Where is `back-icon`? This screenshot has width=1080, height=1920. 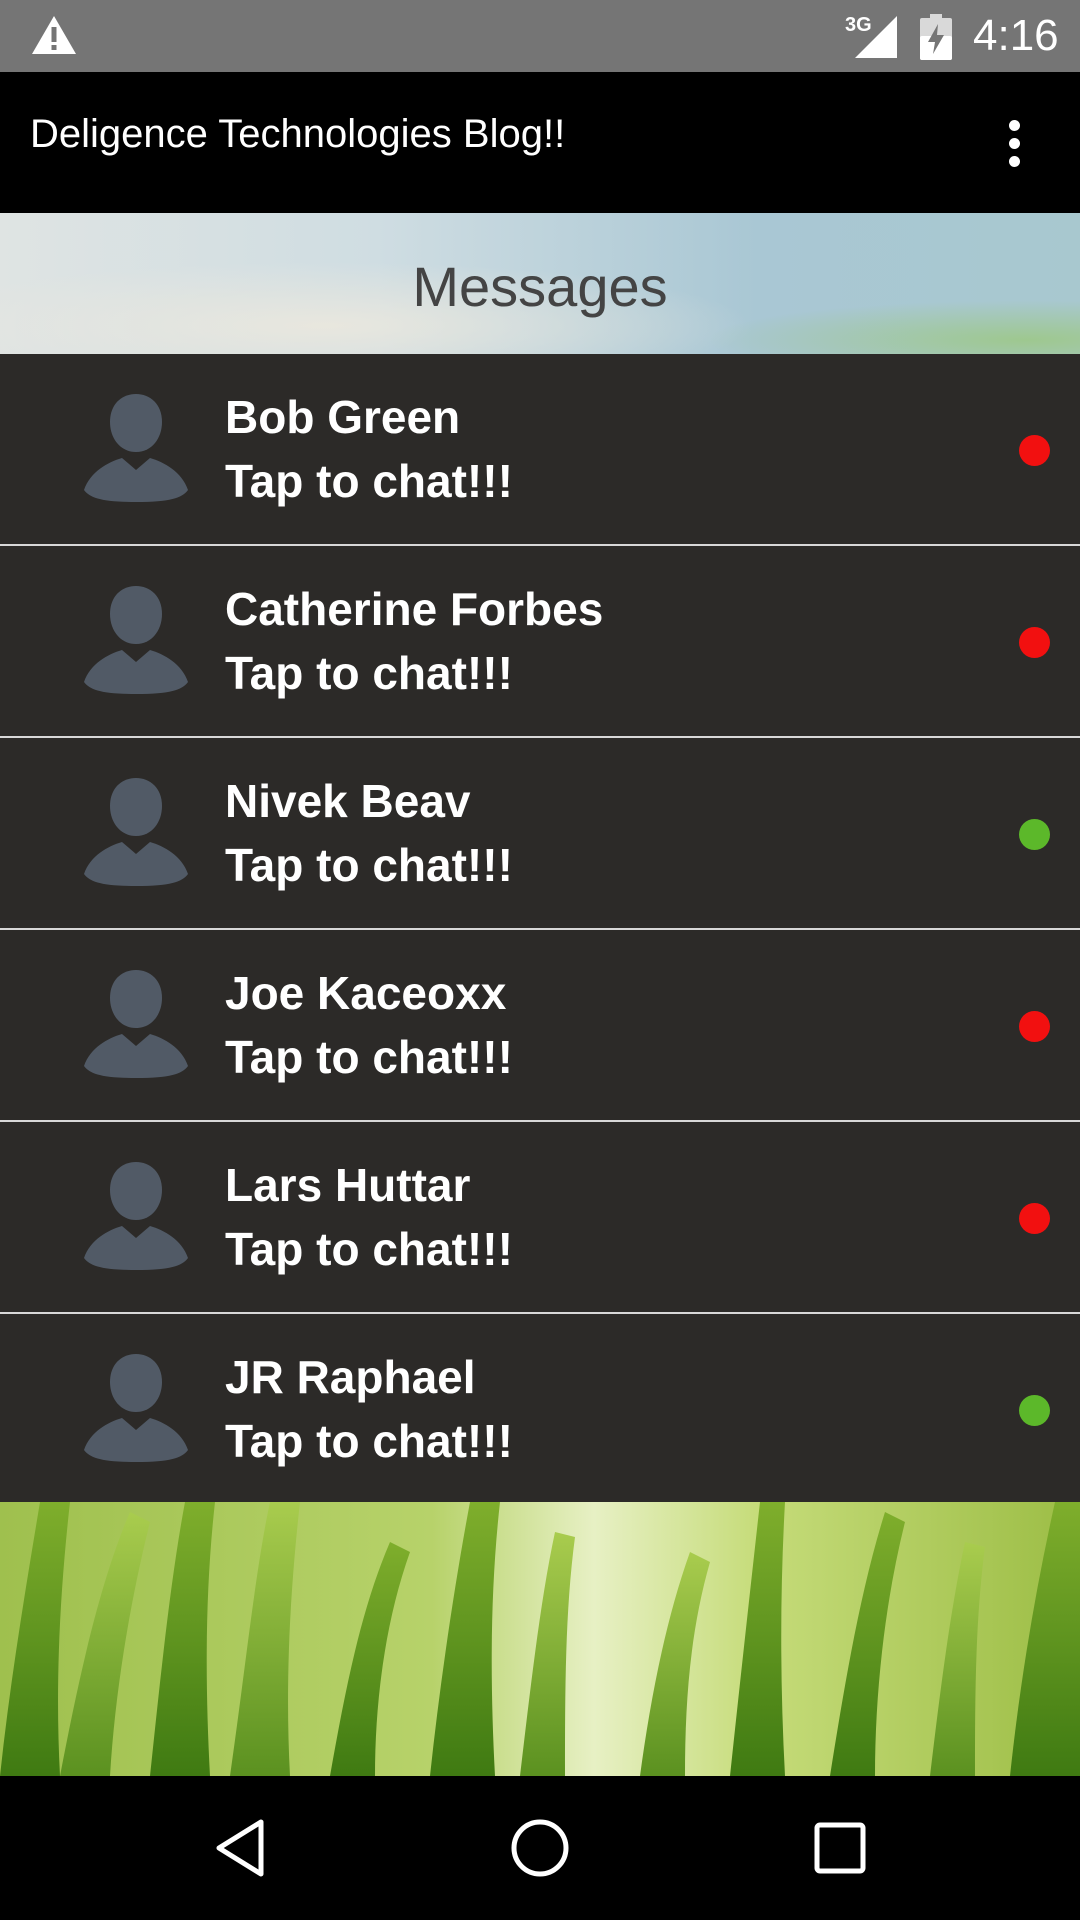
back-icon is located at coordinates (241, 1848).